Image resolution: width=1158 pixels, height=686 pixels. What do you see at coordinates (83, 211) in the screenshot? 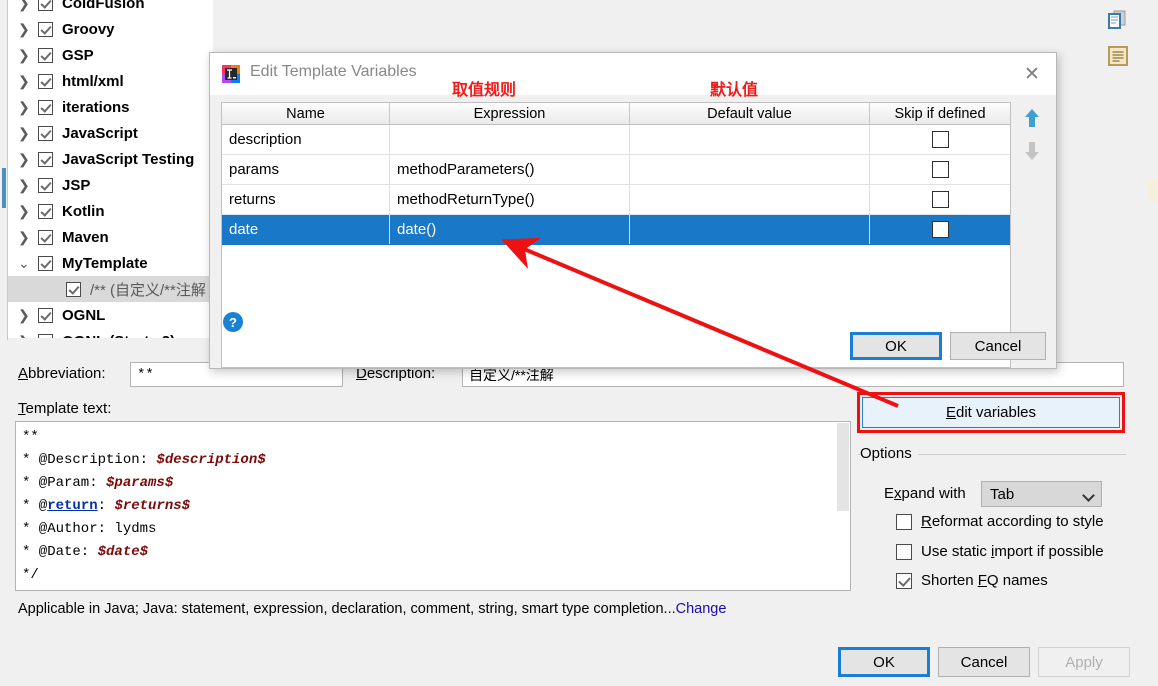
I see `tree-item-label: Kotlin` at bounding box center [83, 211].